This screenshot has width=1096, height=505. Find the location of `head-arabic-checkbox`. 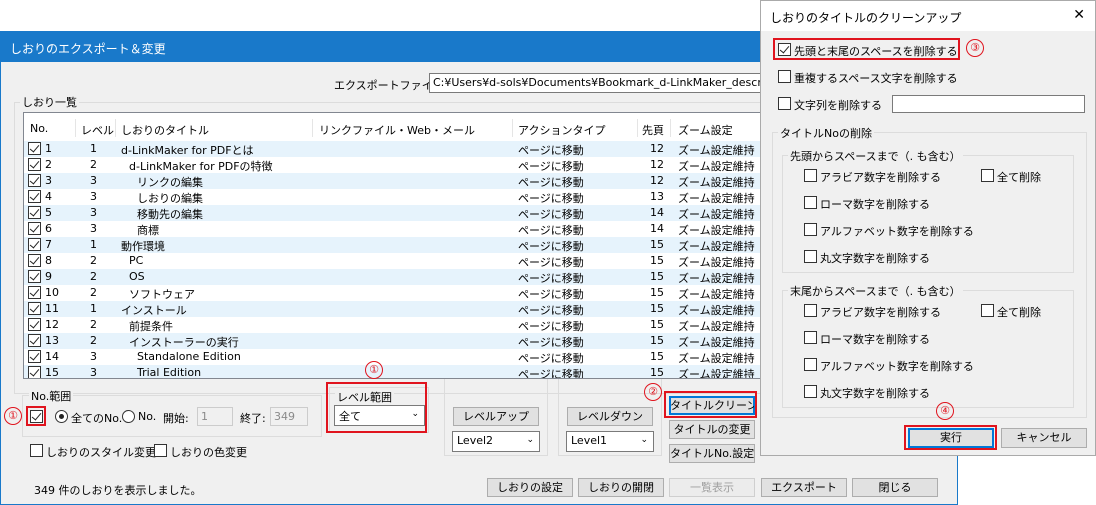

head-arabic-checkbox is located at coordinates (810, 175).